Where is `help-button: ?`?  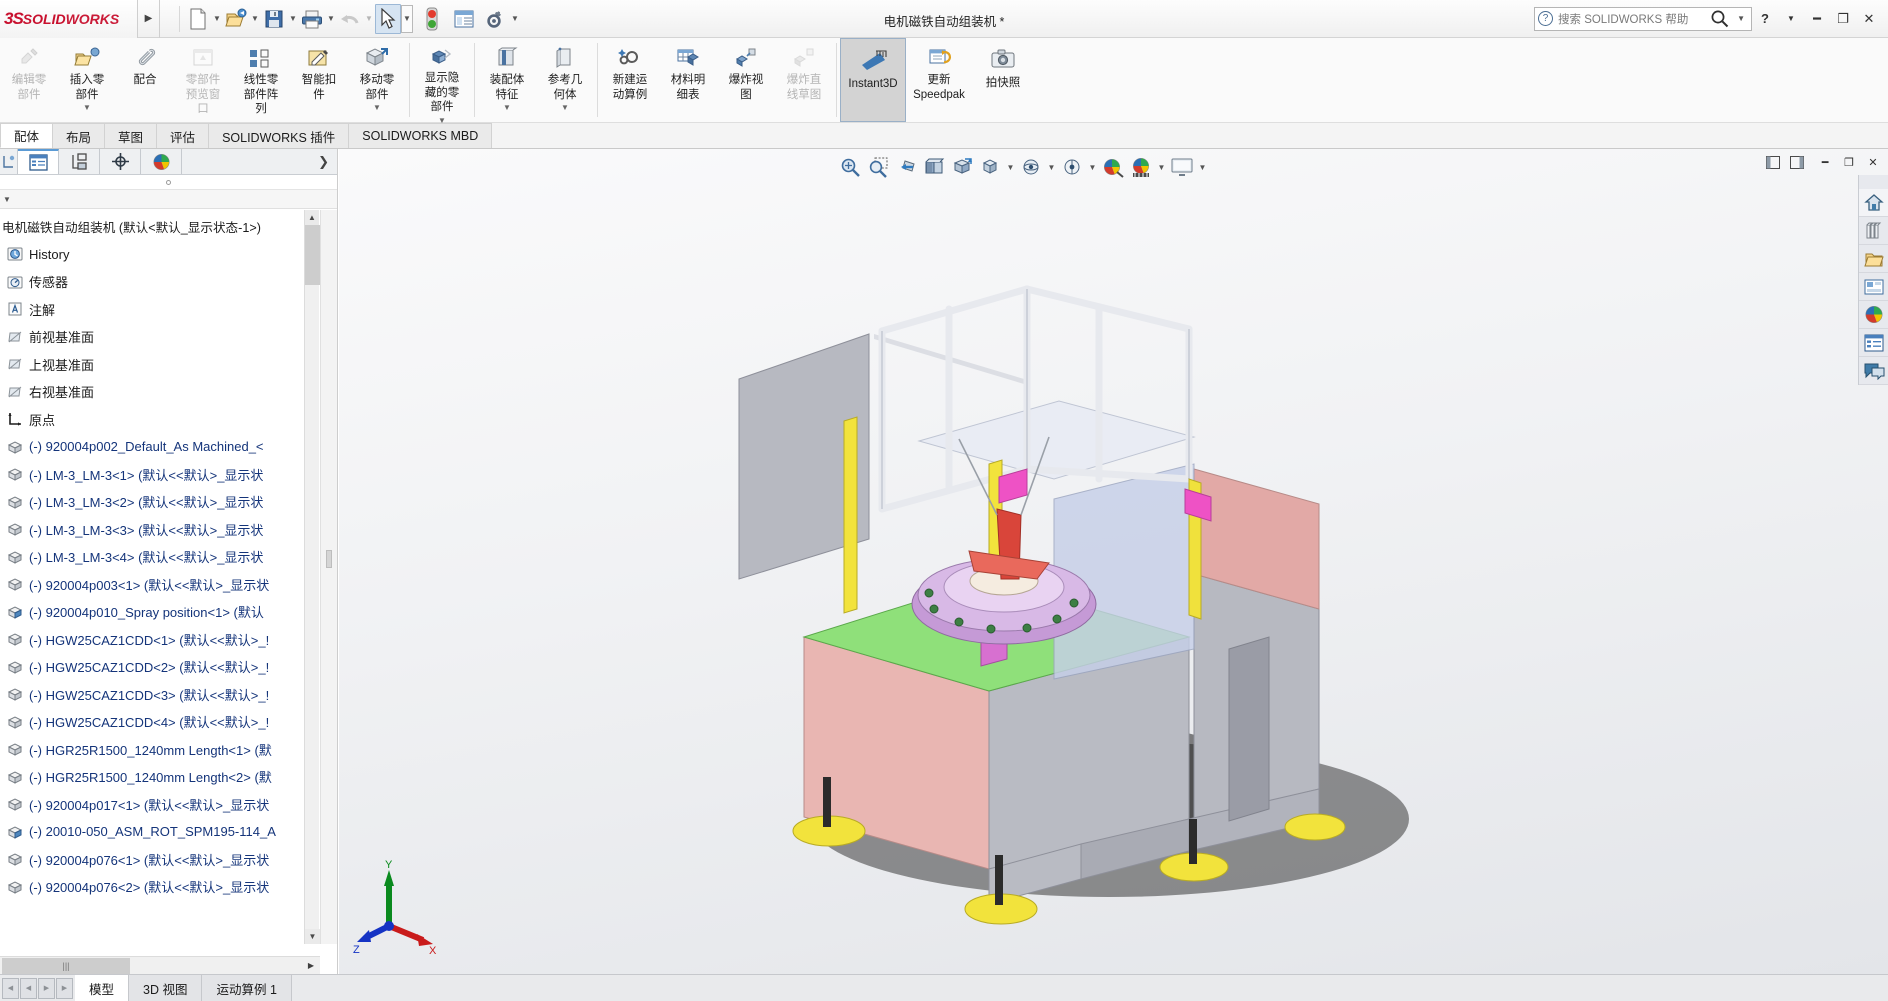
help-button: ? is located at coordinates (1765, 19).